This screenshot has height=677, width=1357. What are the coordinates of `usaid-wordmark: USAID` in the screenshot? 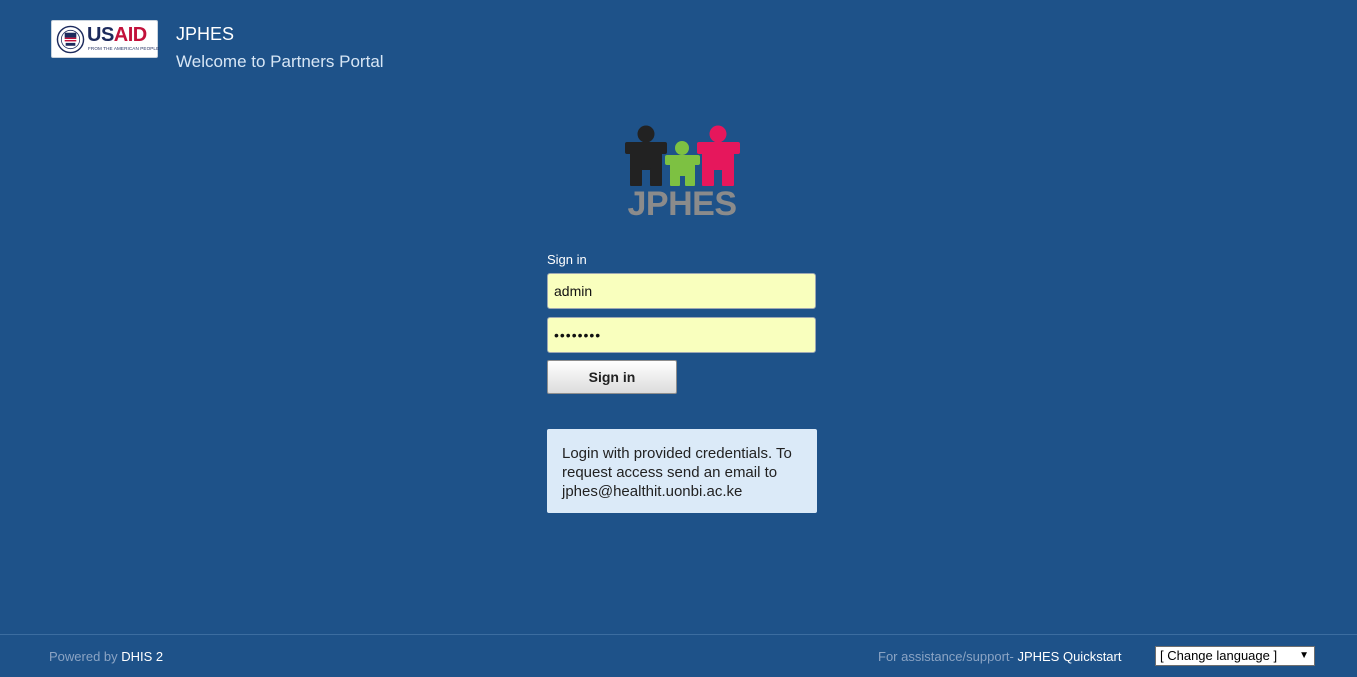 It's located at (117, 35).